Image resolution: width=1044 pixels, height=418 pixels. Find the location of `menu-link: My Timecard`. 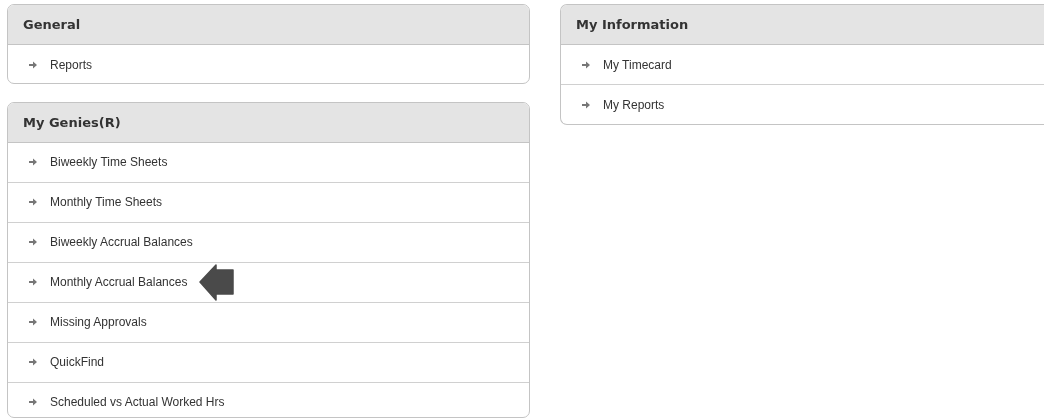

menu-link: My Timecard is located at coordinates (637, 64).